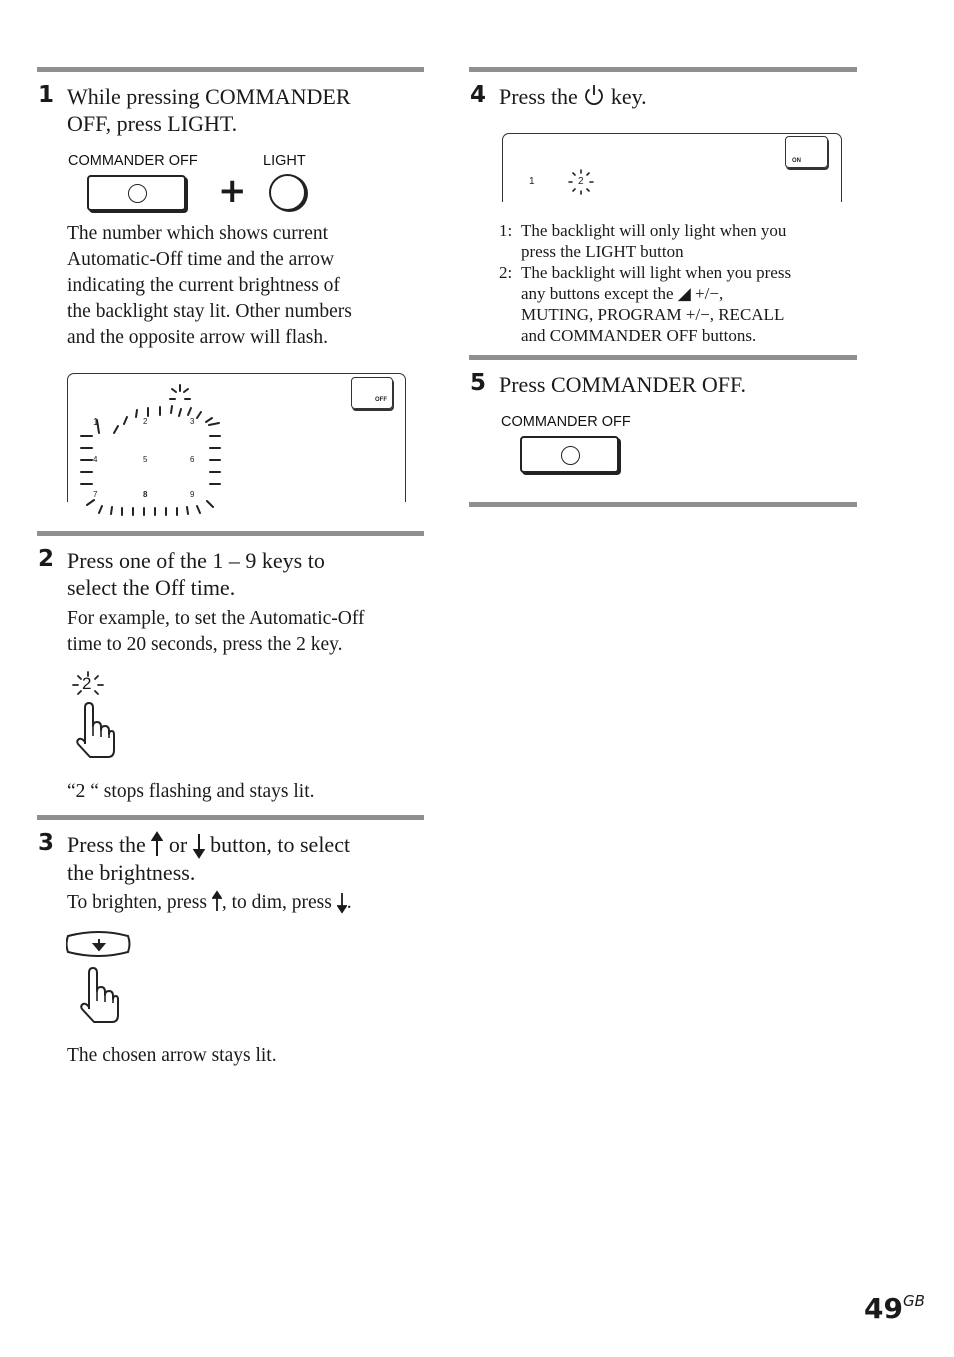 The image size is (954, 1357). I want to click on step-heading: Press the key., so click(573, 96).